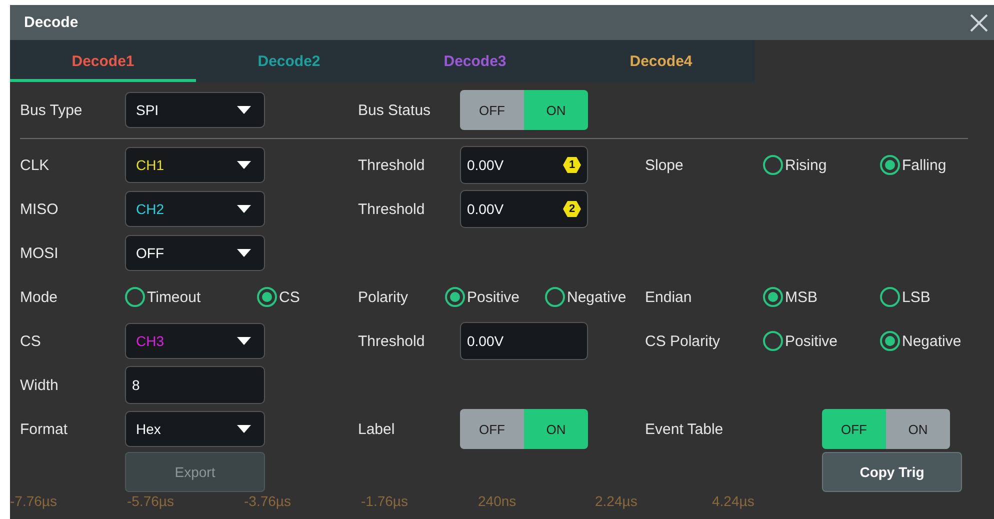 Image resolution: width=994 pixels, height=519 pixels. Describe the element at coordinates (268, 501) in the screenshot. I see `time-axis-label: -3.76µs` at that location.